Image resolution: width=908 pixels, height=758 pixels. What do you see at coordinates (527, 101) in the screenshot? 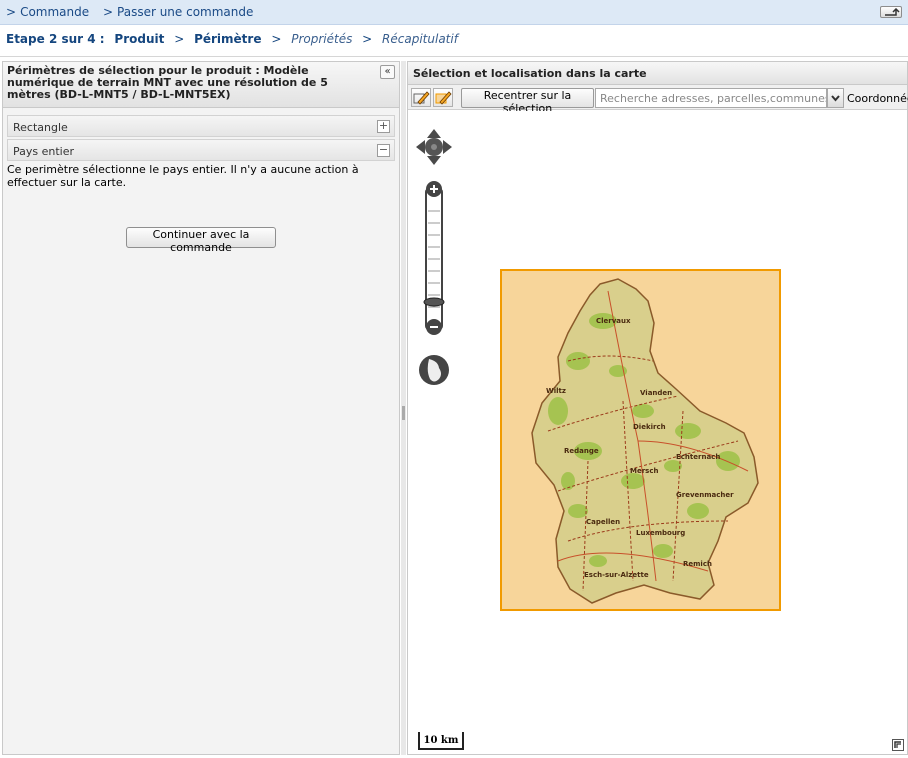
I see `recenter-selection-button: Recentrer sur la sélection` at bounding box center [527, 101].